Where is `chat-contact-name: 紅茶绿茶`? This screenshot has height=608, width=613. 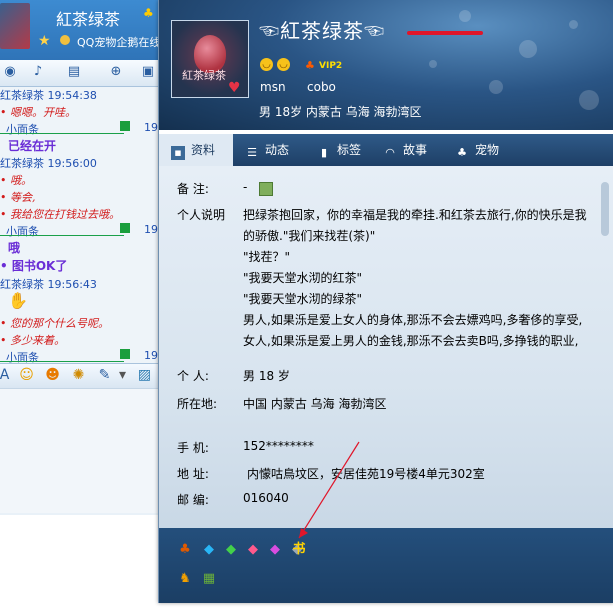 chat-contact-name: 紅茶绿茶 is located at coordinates (88, 19).